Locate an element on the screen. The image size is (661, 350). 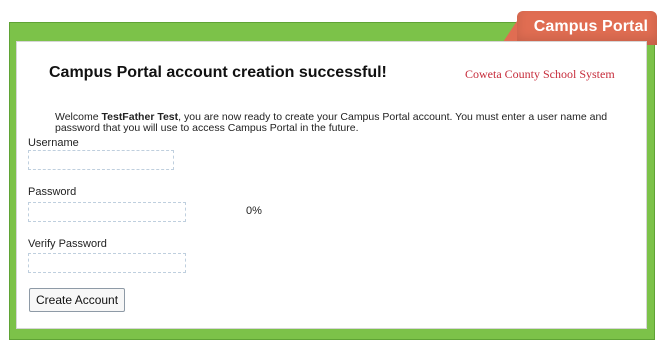
verify-password-label: Verify Password is located at coordinates (67, 244).